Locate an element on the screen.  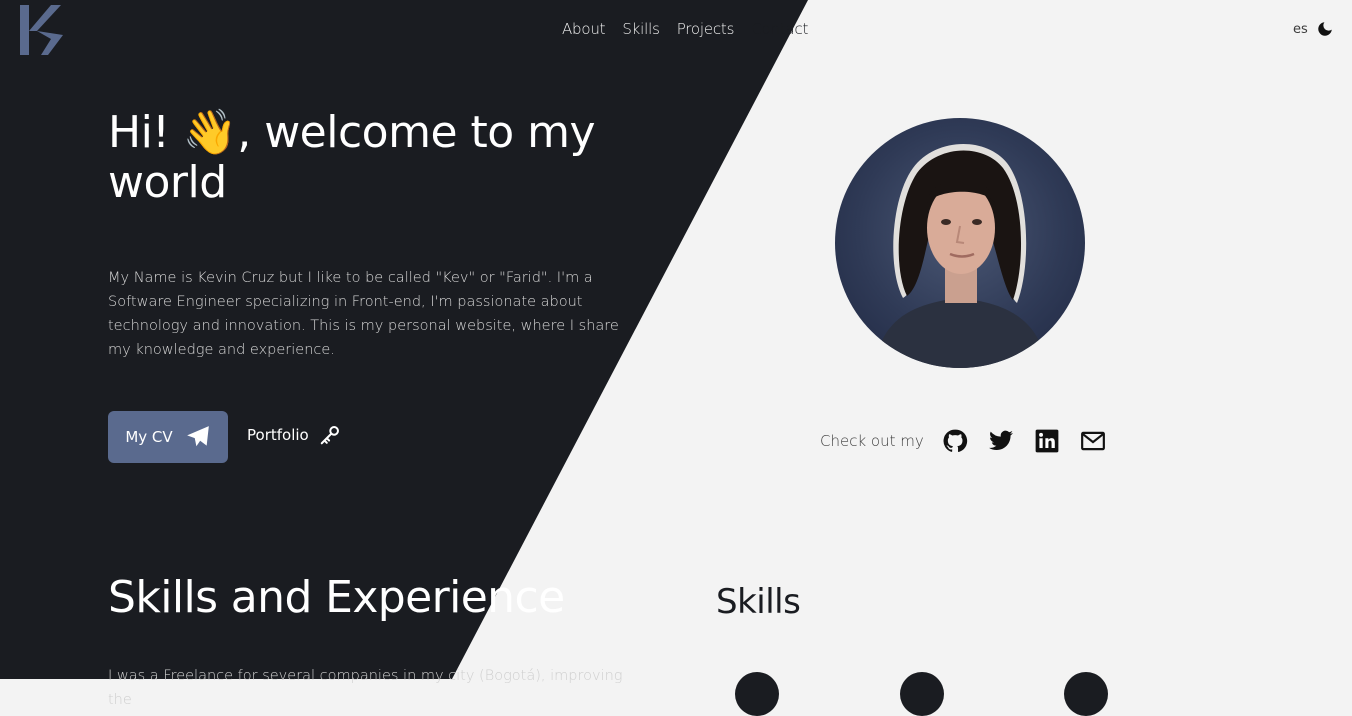
hero-title: Hi! 👋, welcome to my world is located at coordinates (352, 157).